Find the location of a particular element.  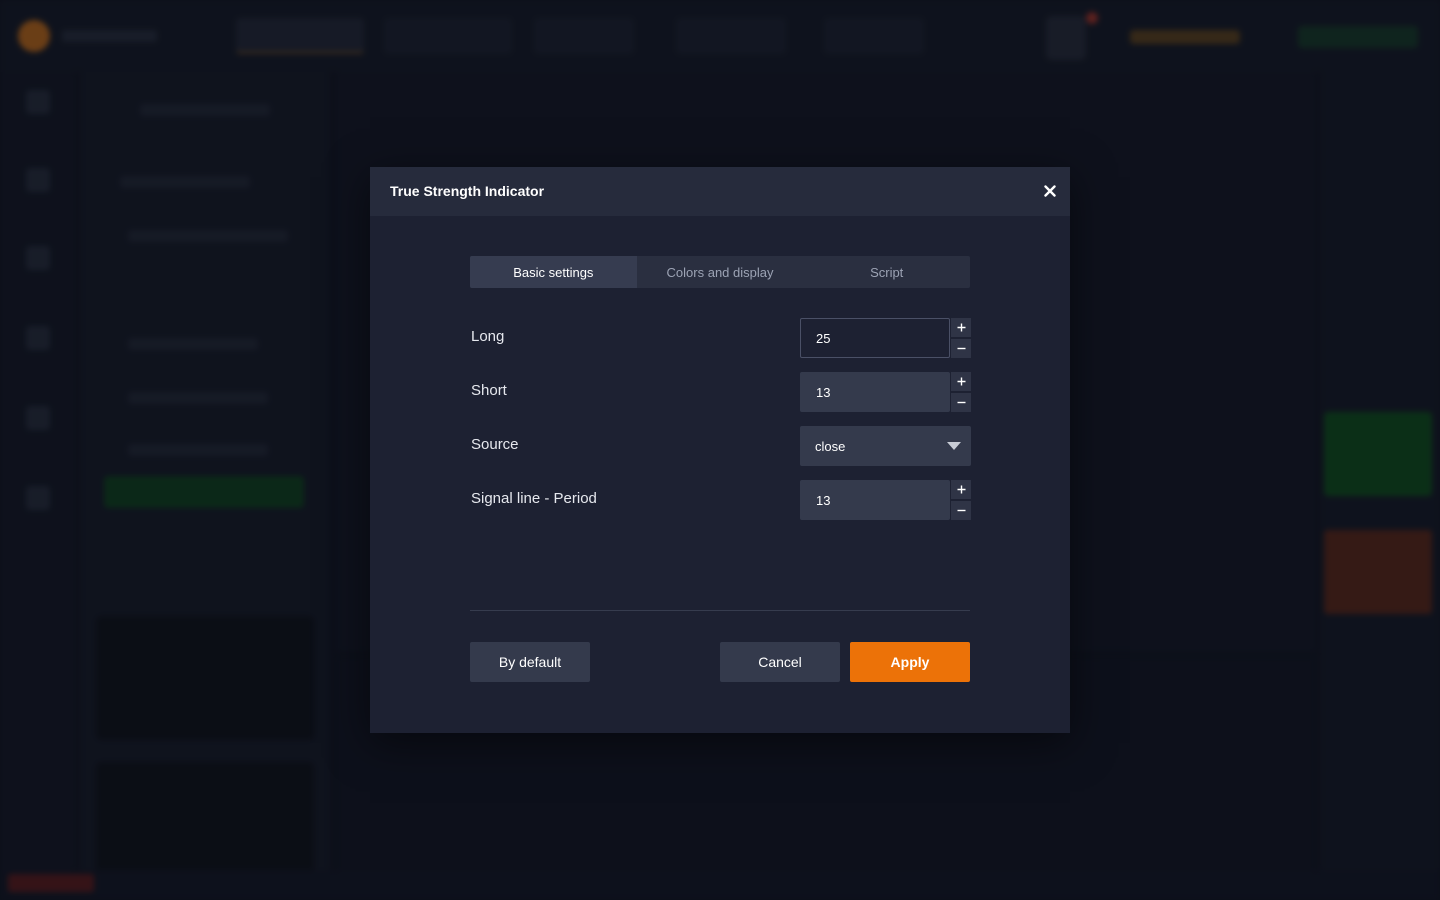

long-input is located at coordinates (875, 338).